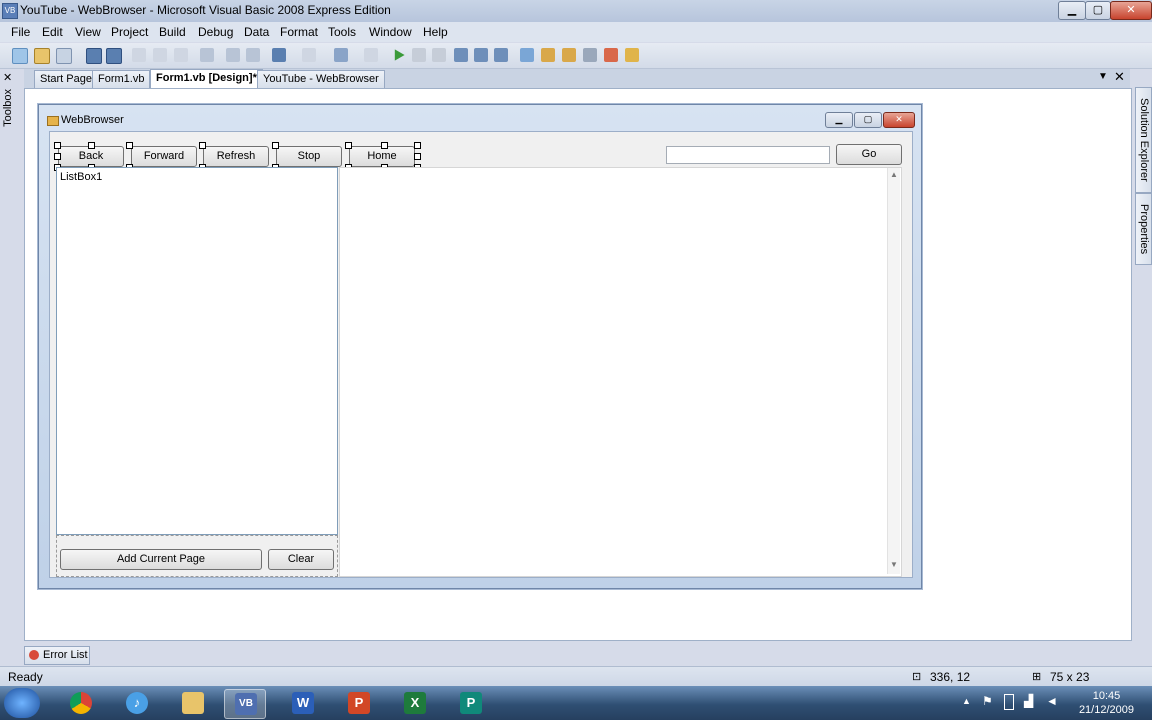  I want to click on menu-edit: Edit, so click(52, 32).